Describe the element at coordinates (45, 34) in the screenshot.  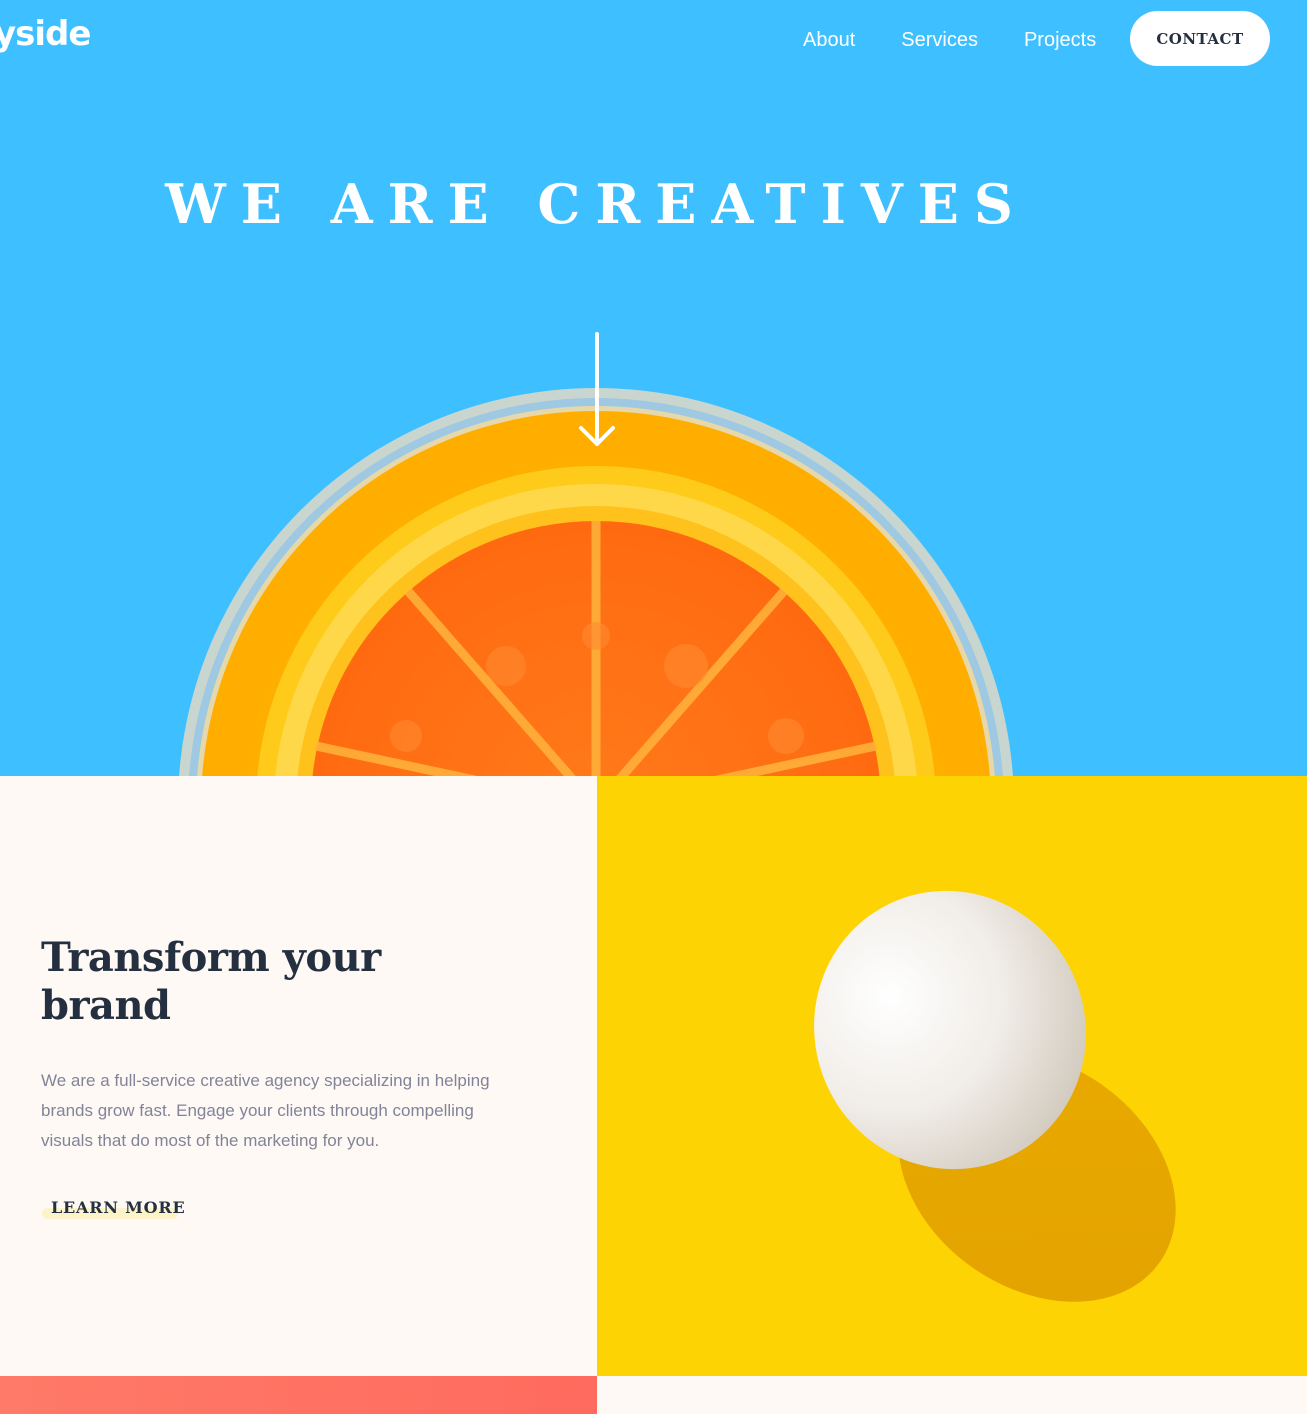
I see `logo: yside` at that location.